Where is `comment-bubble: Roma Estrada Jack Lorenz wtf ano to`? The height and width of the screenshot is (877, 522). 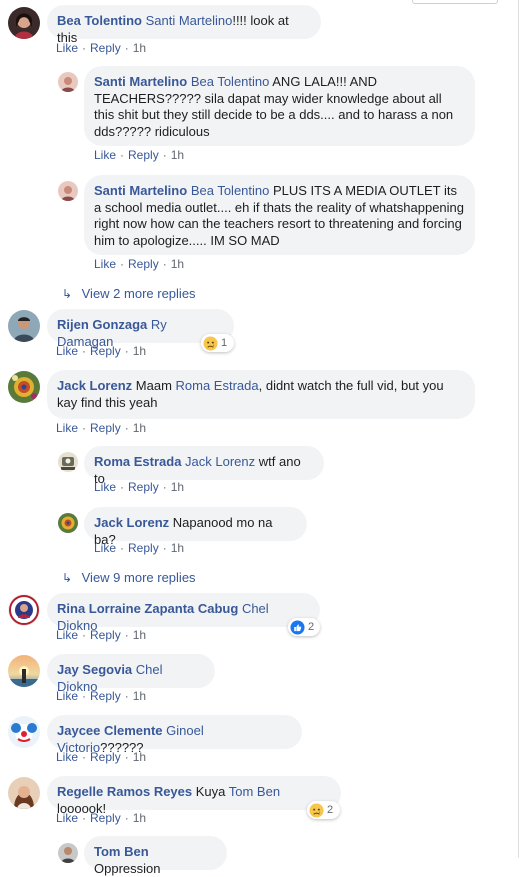 comment-bubble: Roma Estrada Jack Lorenz wtf ano to is located at coordinates (204, 466).